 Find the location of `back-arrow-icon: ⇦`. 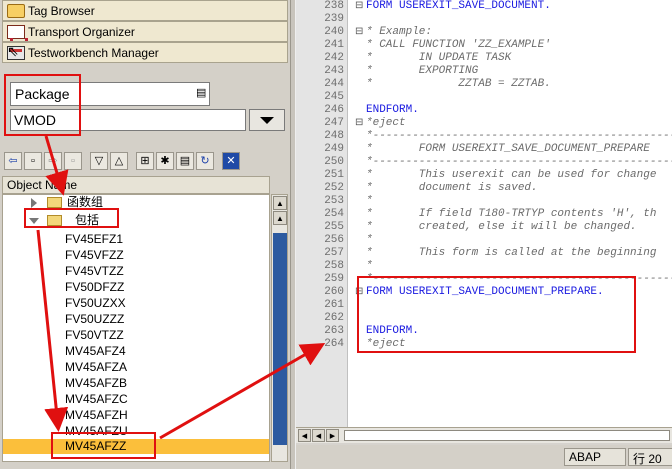

back-arrow-icon: ⇦ is located at coordinates (13, 161).